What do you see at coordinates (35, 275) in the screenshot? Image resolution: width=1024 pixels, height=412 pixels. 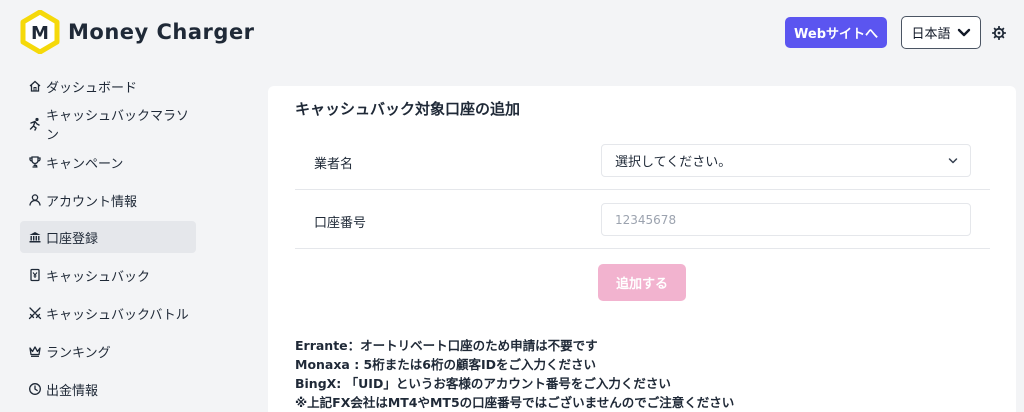 I see `cashback-icon` at bounding box center [35, 275].